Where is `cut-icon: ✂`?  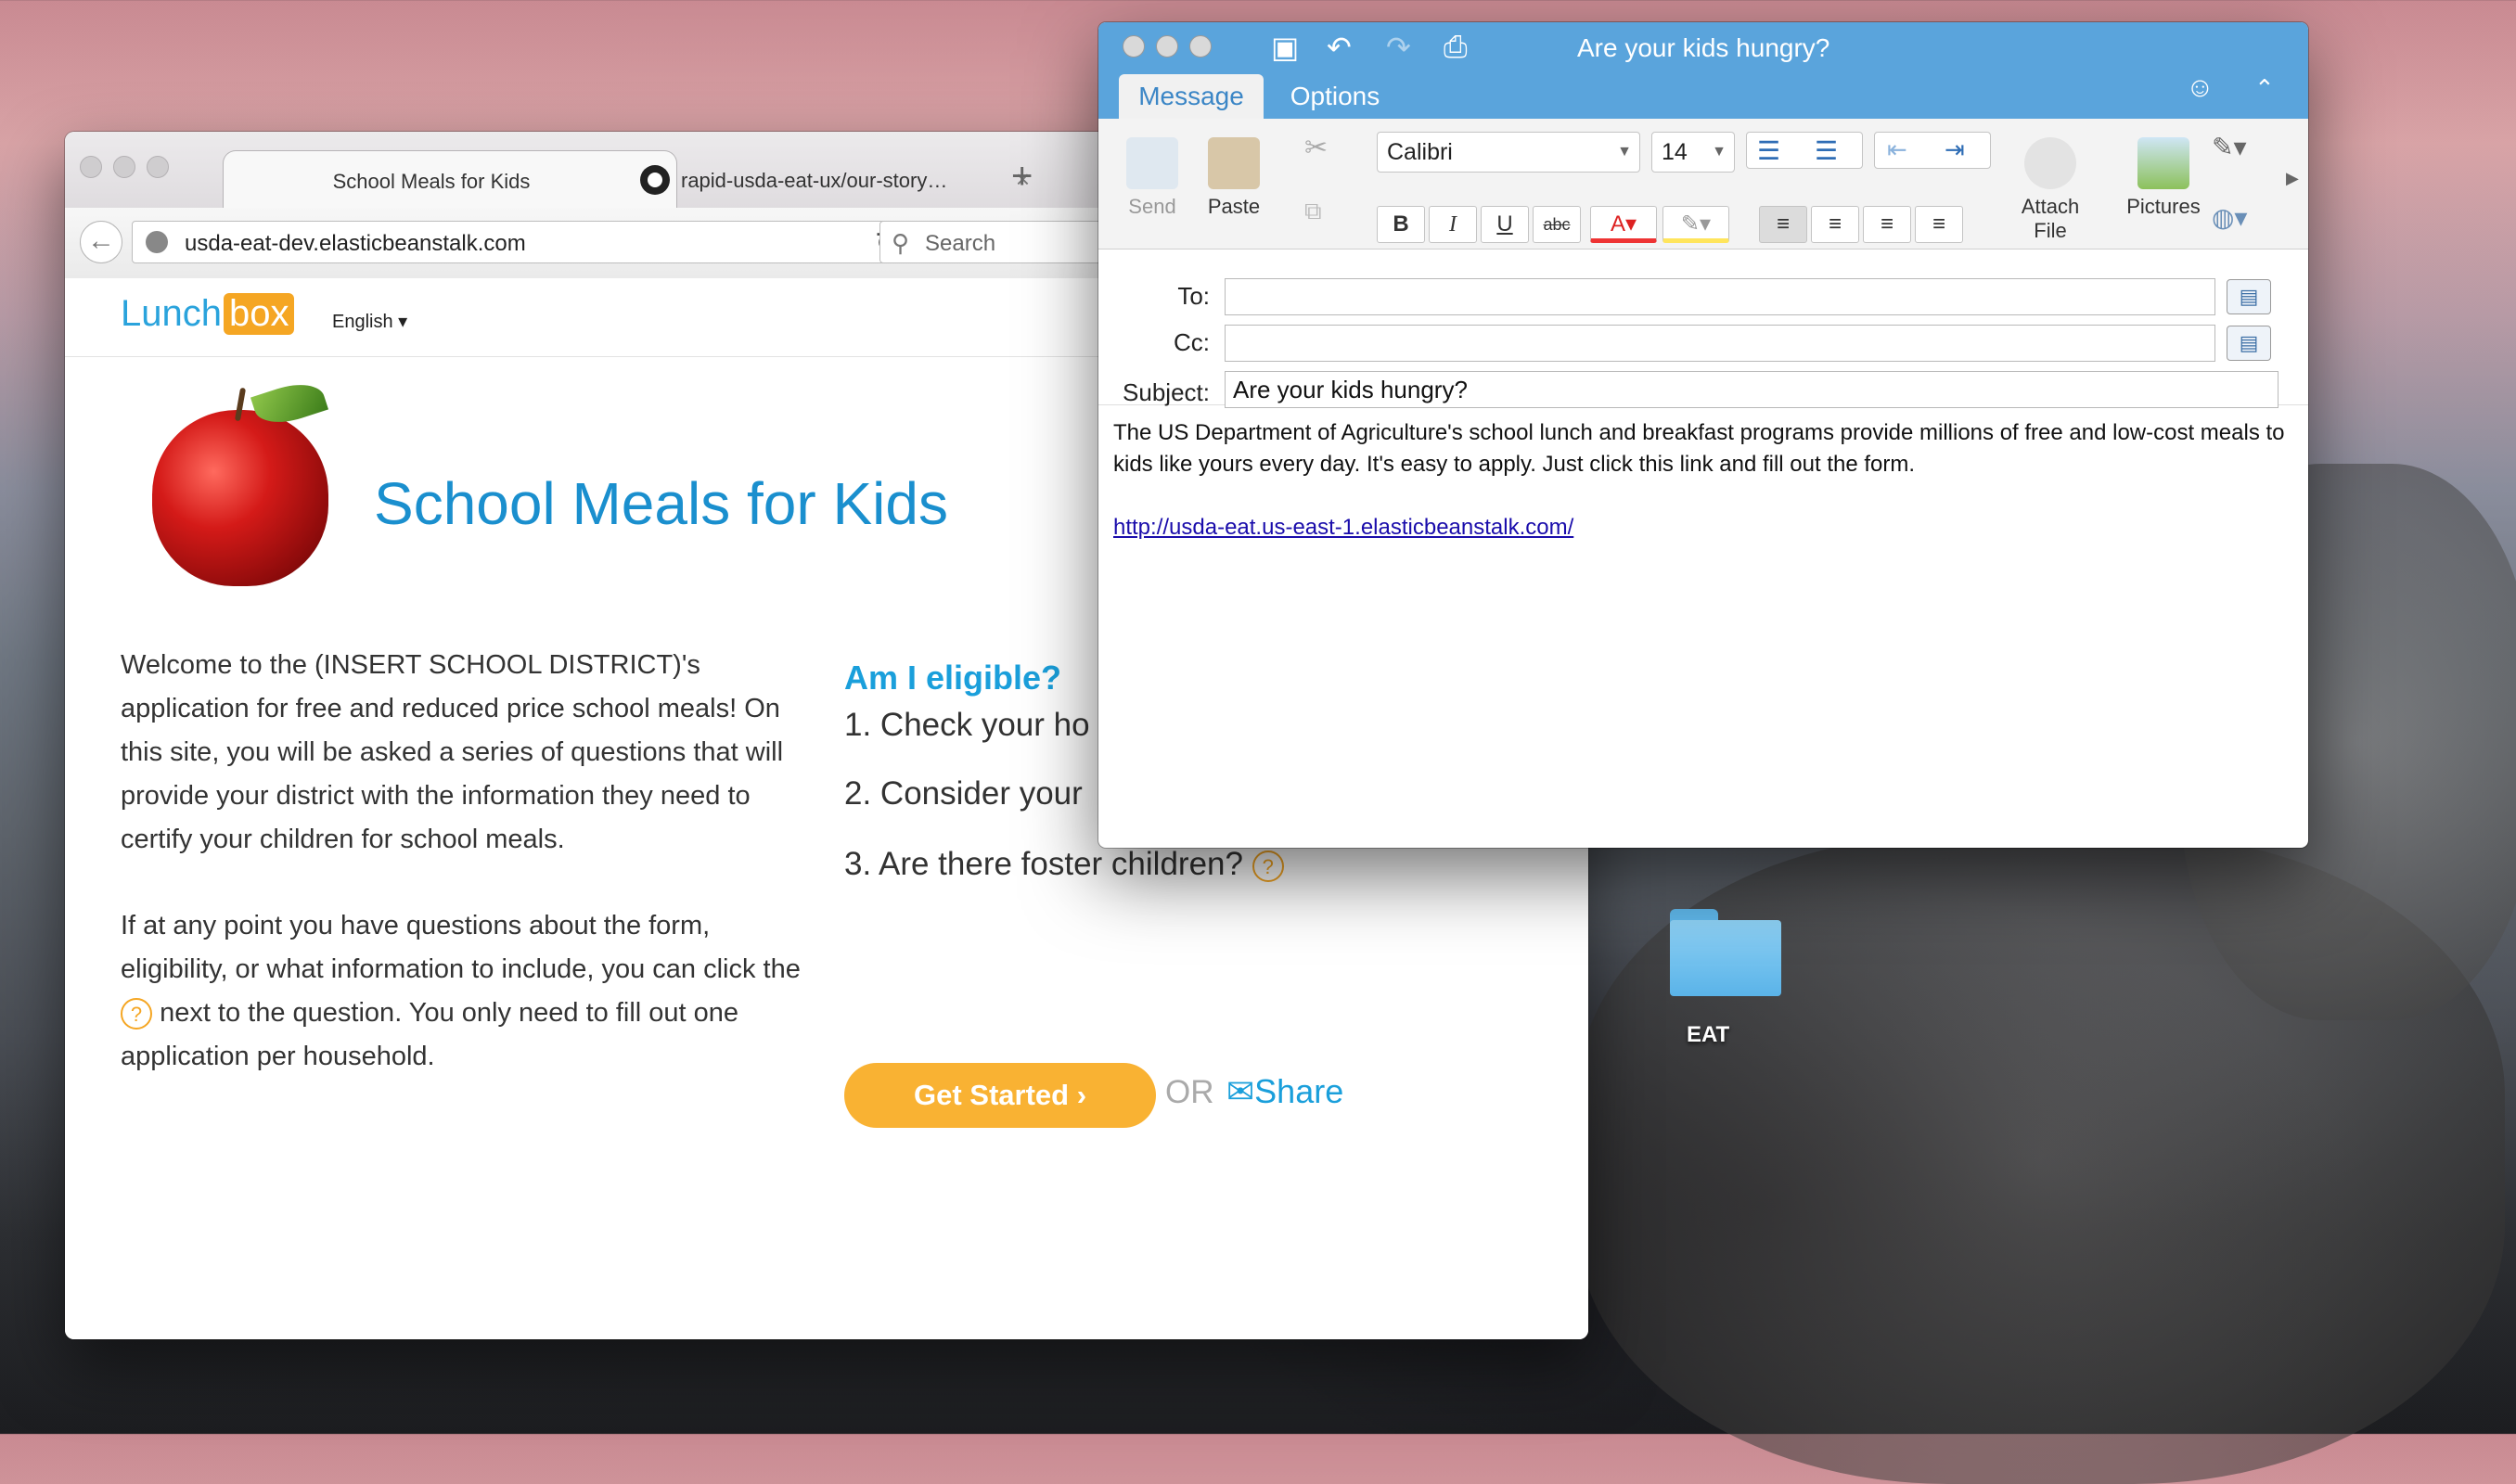
cut-icon: ✂ is located at coordinates (1316, 148).